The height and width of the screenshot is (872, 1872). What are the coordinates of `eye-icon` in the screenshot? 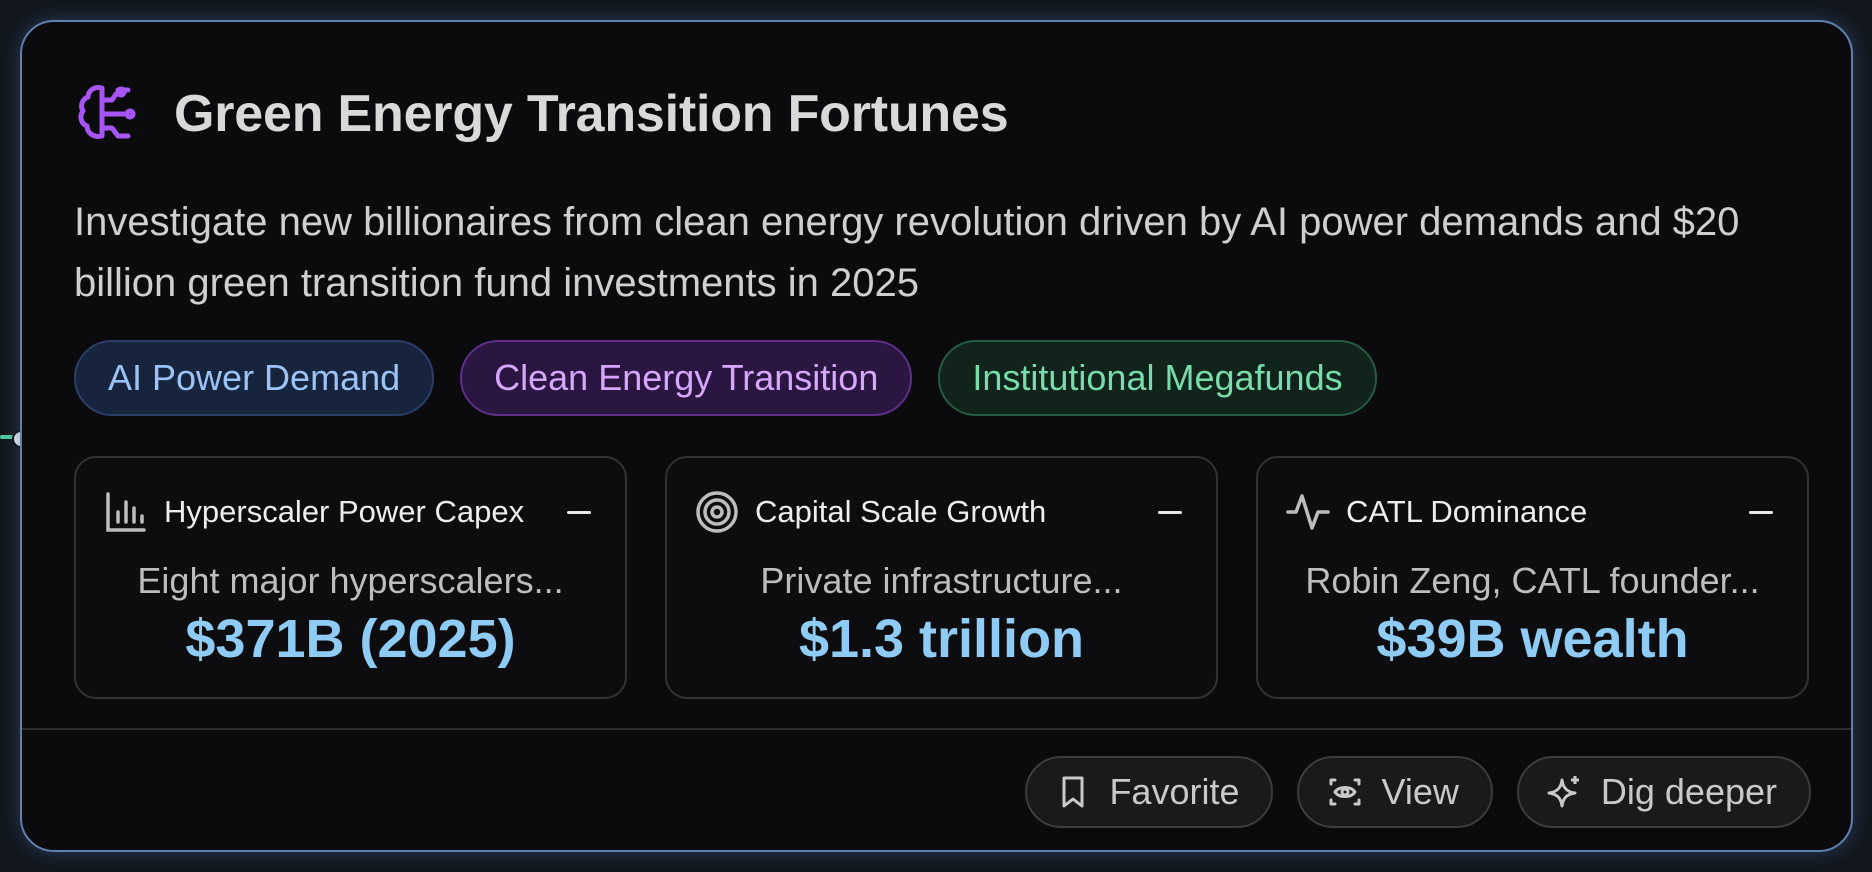 It's located at (1345, 792).